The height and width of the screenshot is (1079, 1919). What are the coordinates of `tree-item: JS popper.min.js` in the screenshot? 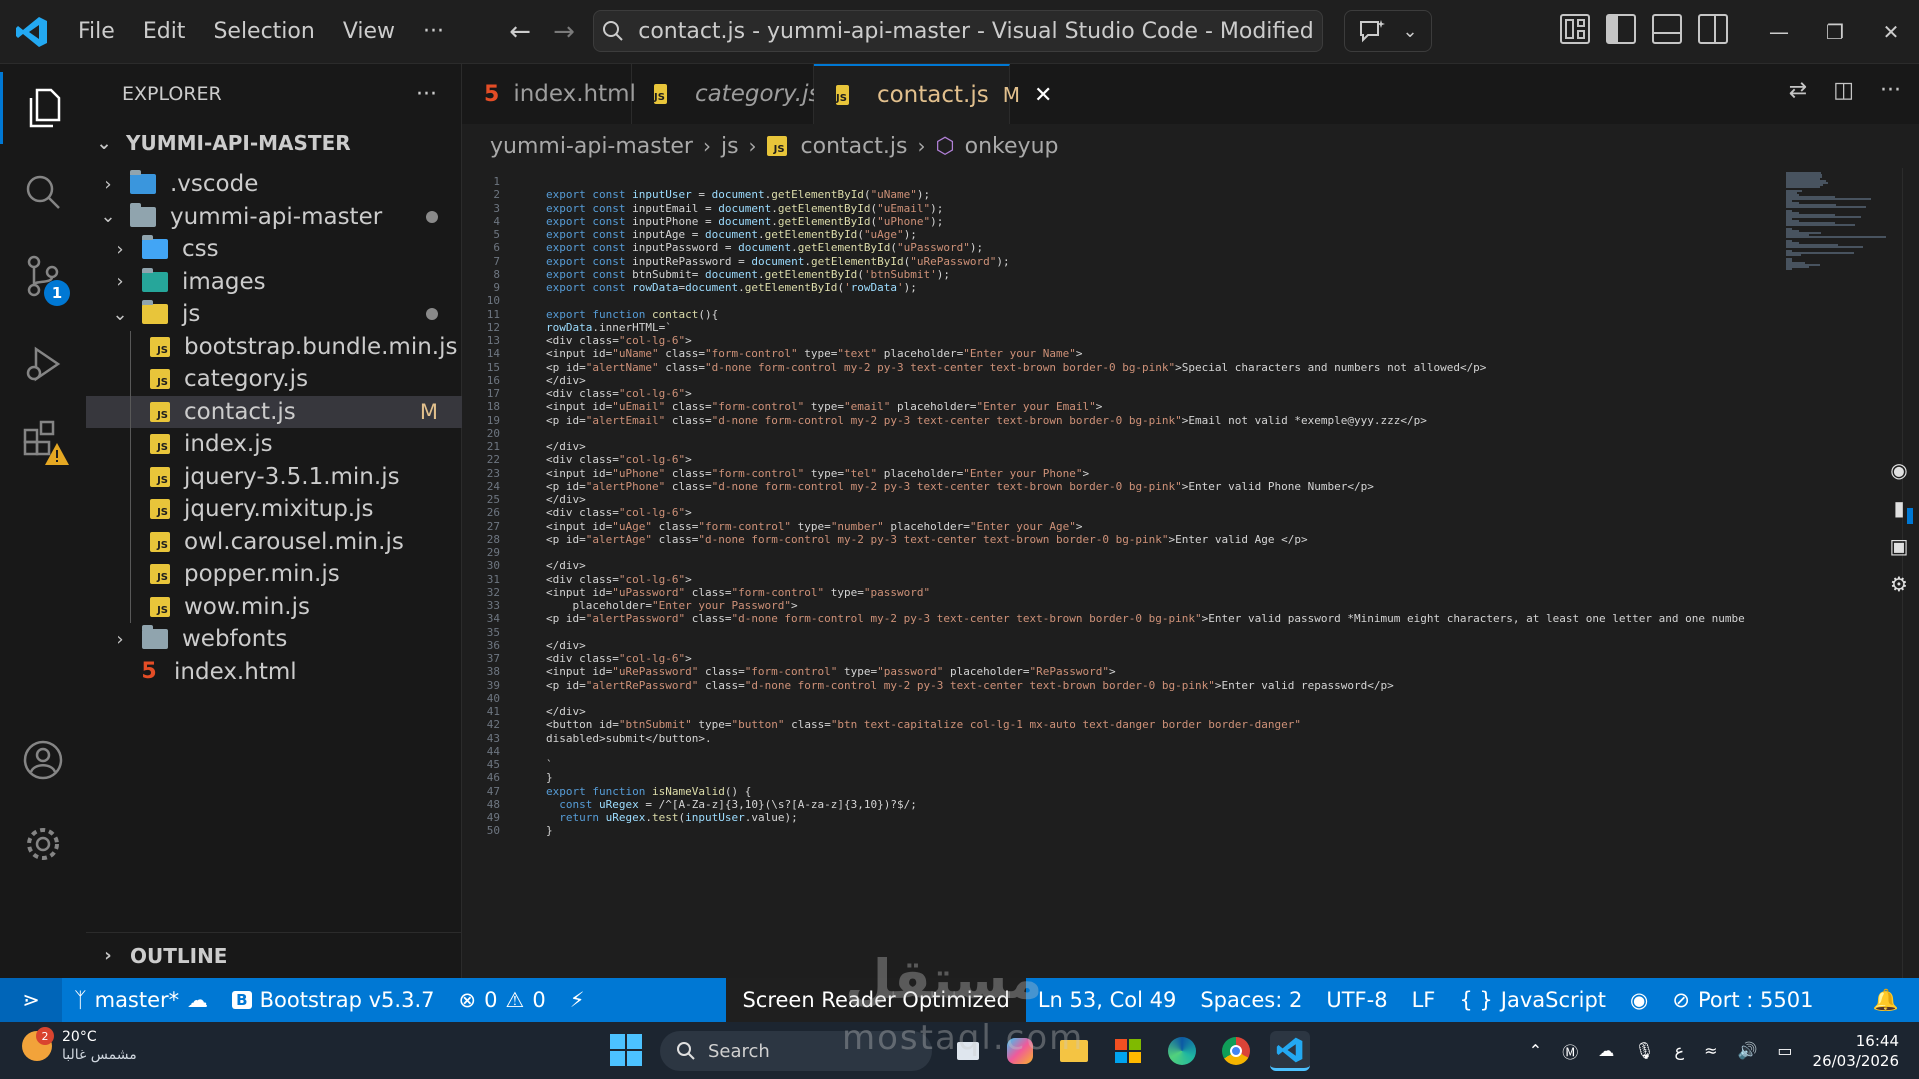 It's located at (274, 574).